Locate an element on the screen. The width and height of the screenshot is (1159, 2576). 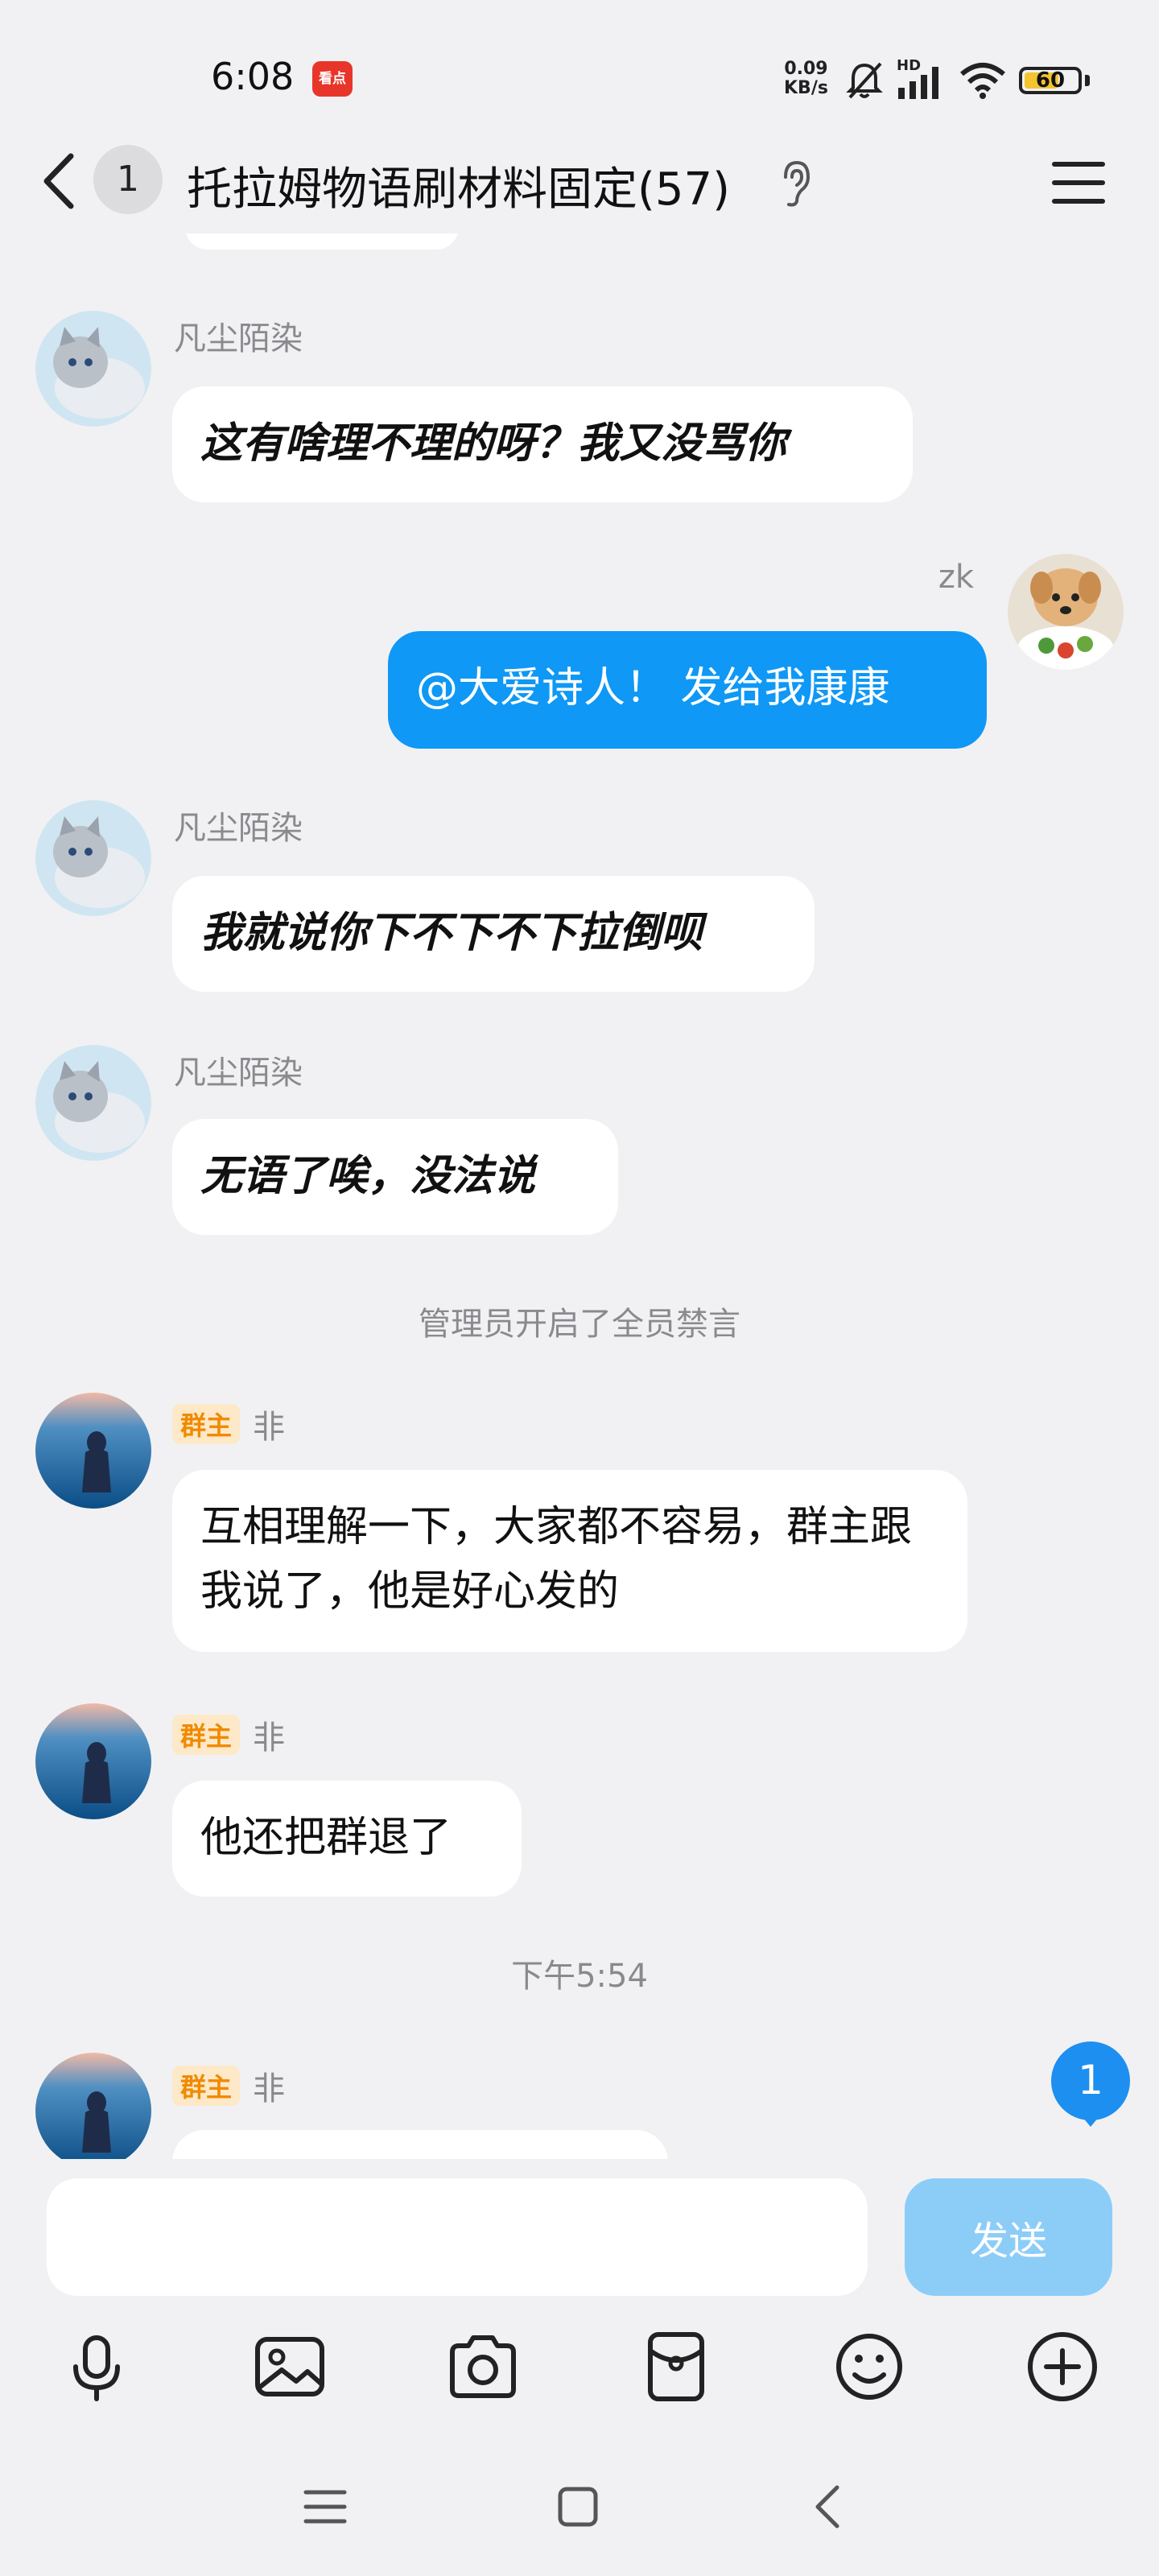
message-bubble-partial is located at coordinates (322, 242).